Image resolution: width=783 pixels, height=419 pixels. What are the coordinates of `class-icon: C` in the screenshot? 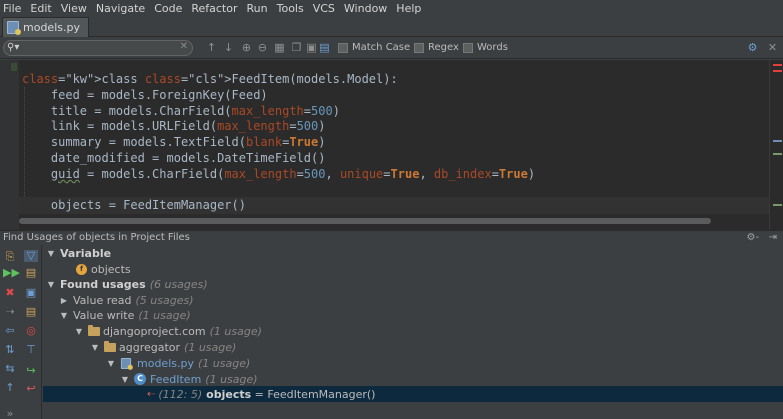 It's located at (140, 379).